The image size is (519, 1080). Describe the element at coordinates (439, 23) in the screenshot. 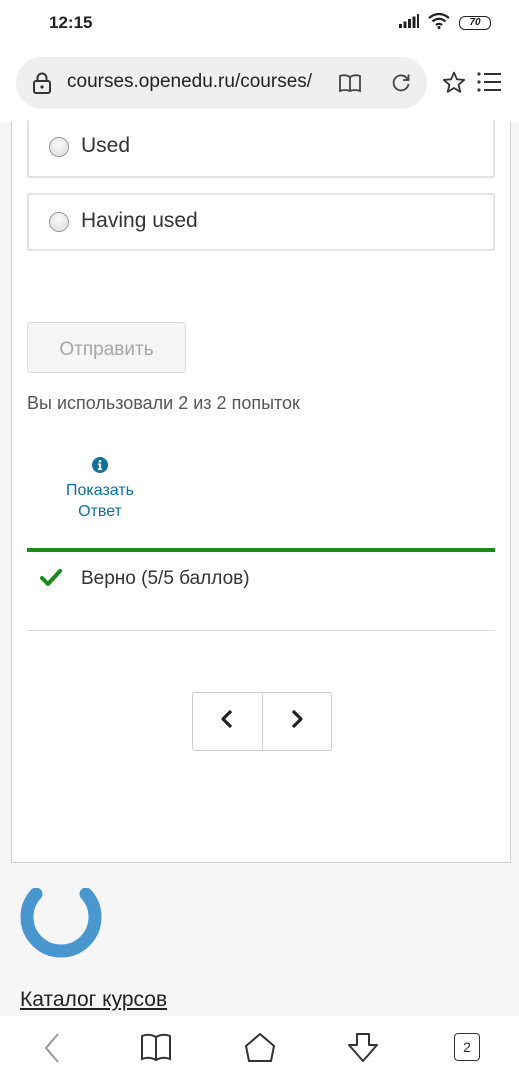

I see `wifi-icon` at that location.